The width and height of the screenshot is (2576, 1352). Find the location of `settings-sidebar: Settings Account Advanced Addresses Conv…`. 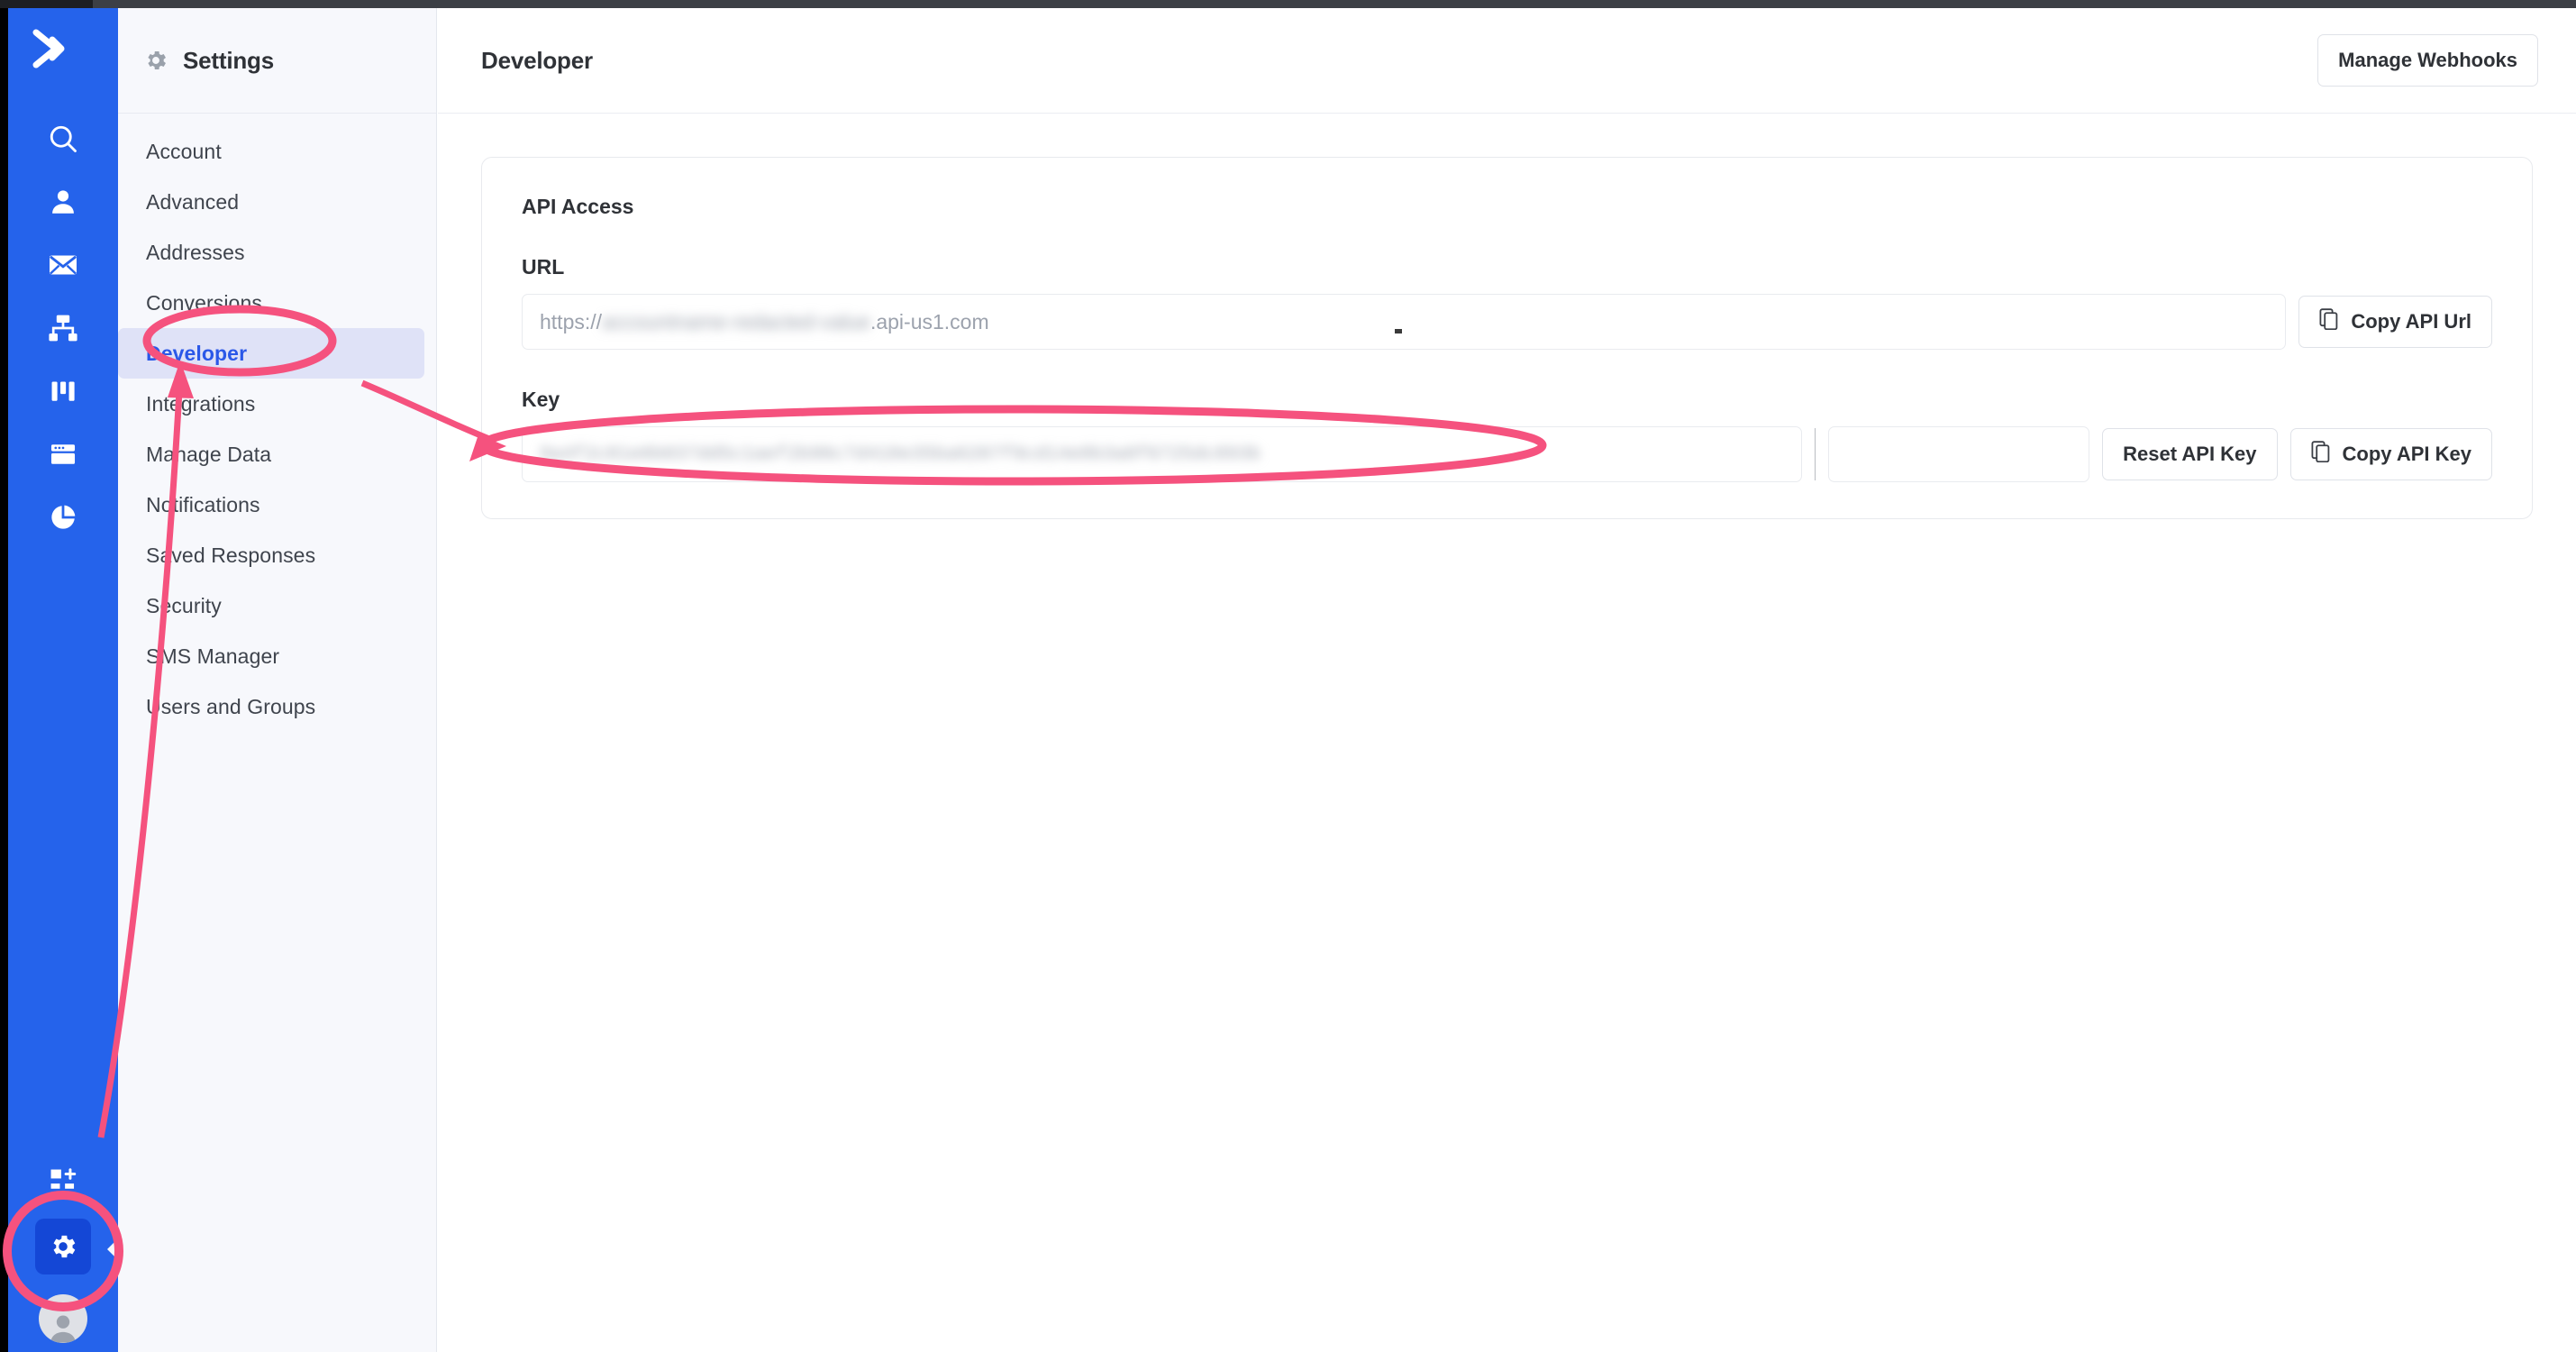

settings-sidebar: Settings Account Advanced Addresses Conv… is located at coordinates (277, 680).